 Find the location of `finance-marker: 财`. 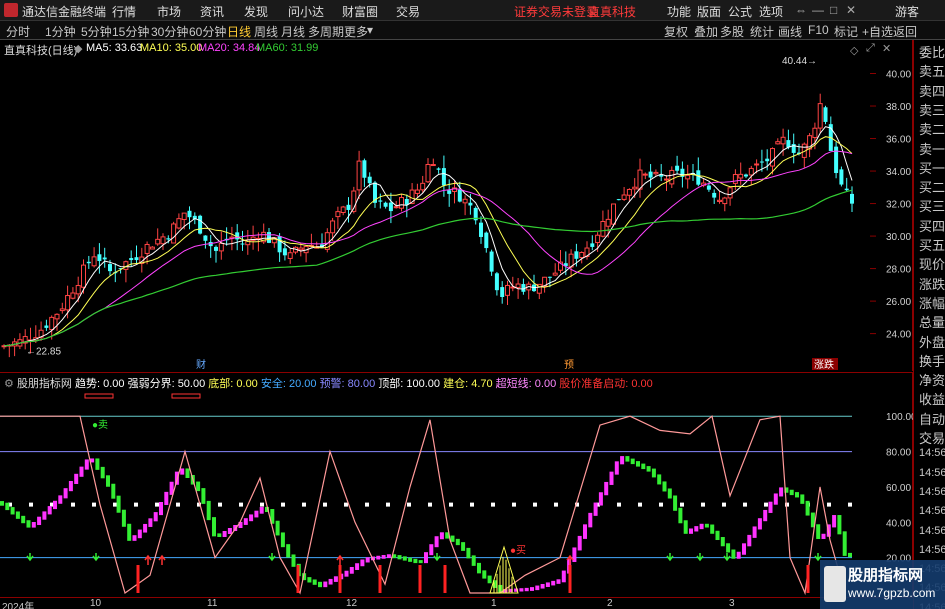

finance-marker: 财 is located at coordinates (201, 364).